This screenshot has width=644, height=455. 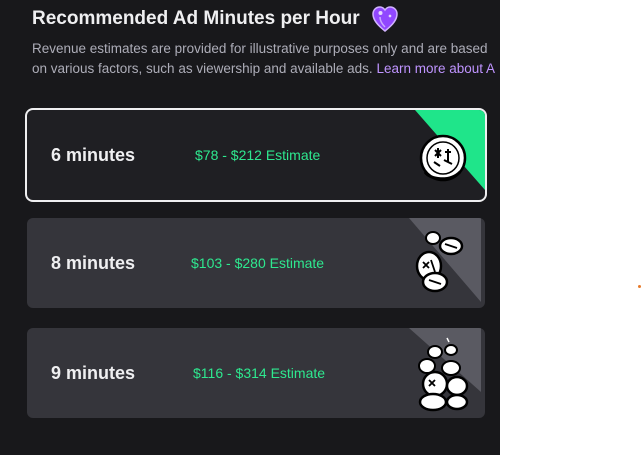 I want to click on option-minutes-label: 8 minutes, so click(x=93, y=263).